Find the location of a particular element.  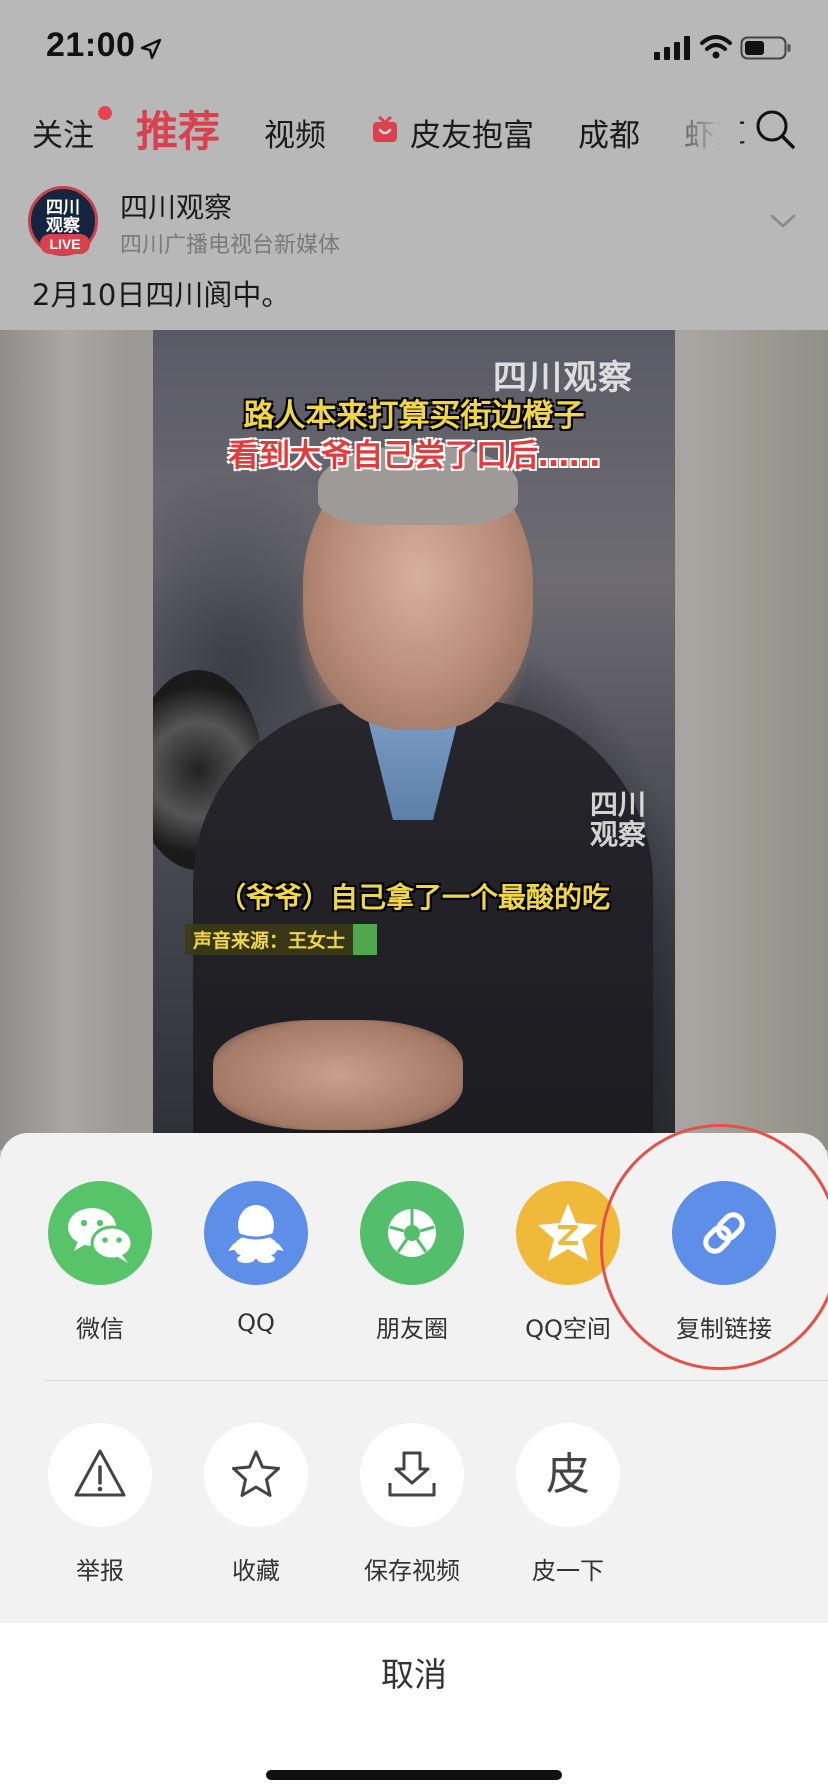

share-qq-button: QQ is located at coordinates (256, 1259).